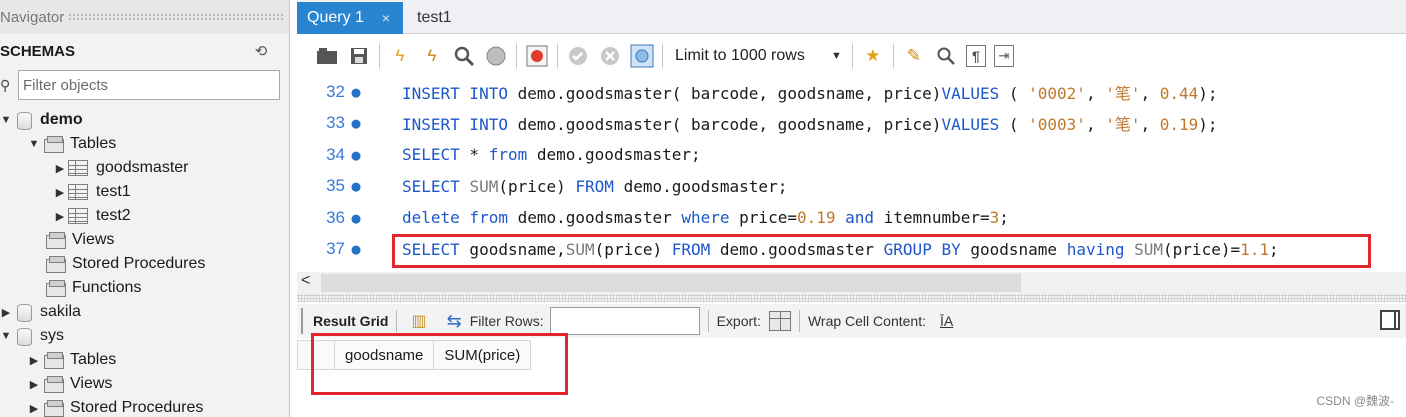 This screenshot has height=417, width=1406. Describe the element at coordinates (176, 17) in the screenshot. I see `navigator-grip` at that location.